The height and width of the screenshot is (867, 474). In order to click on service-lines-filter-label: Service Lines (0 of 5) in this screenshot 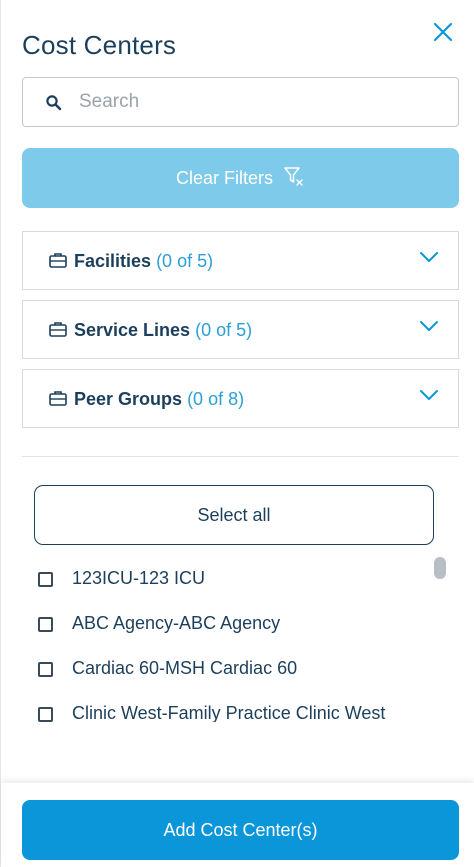, I will do `click(163, 330)`.